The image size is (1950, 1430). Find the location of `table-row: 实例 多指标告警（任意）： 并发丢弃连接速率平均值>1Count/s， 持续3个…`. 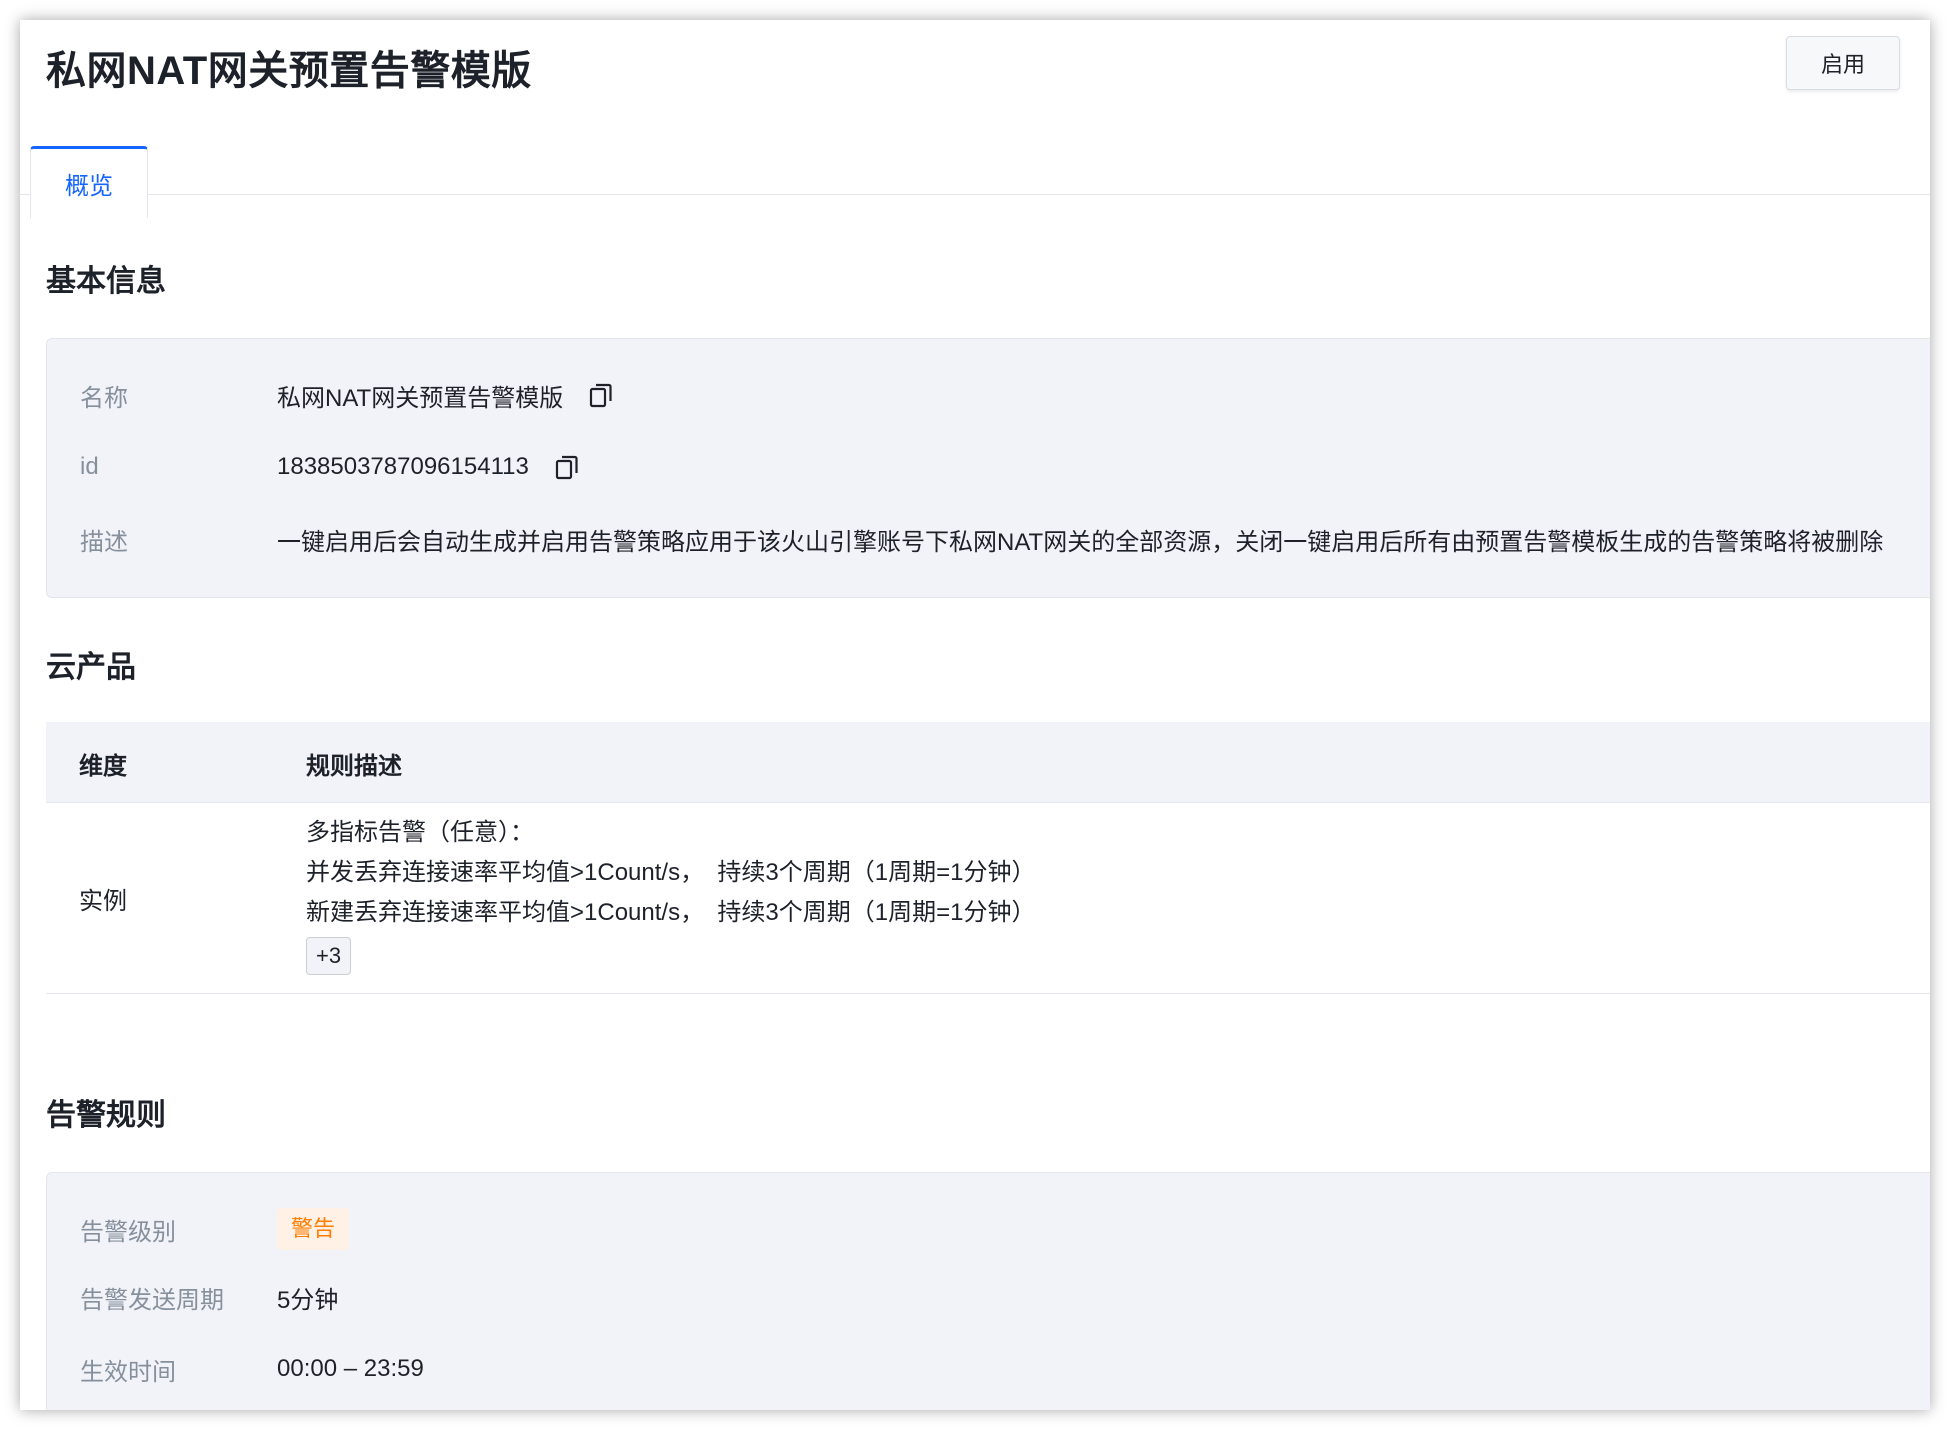

table-row: 实例 多指标告警（任意）： 并发丢弃连接速率平均值>1Count/s， 持续3个… is located at coordinates (988, 898).